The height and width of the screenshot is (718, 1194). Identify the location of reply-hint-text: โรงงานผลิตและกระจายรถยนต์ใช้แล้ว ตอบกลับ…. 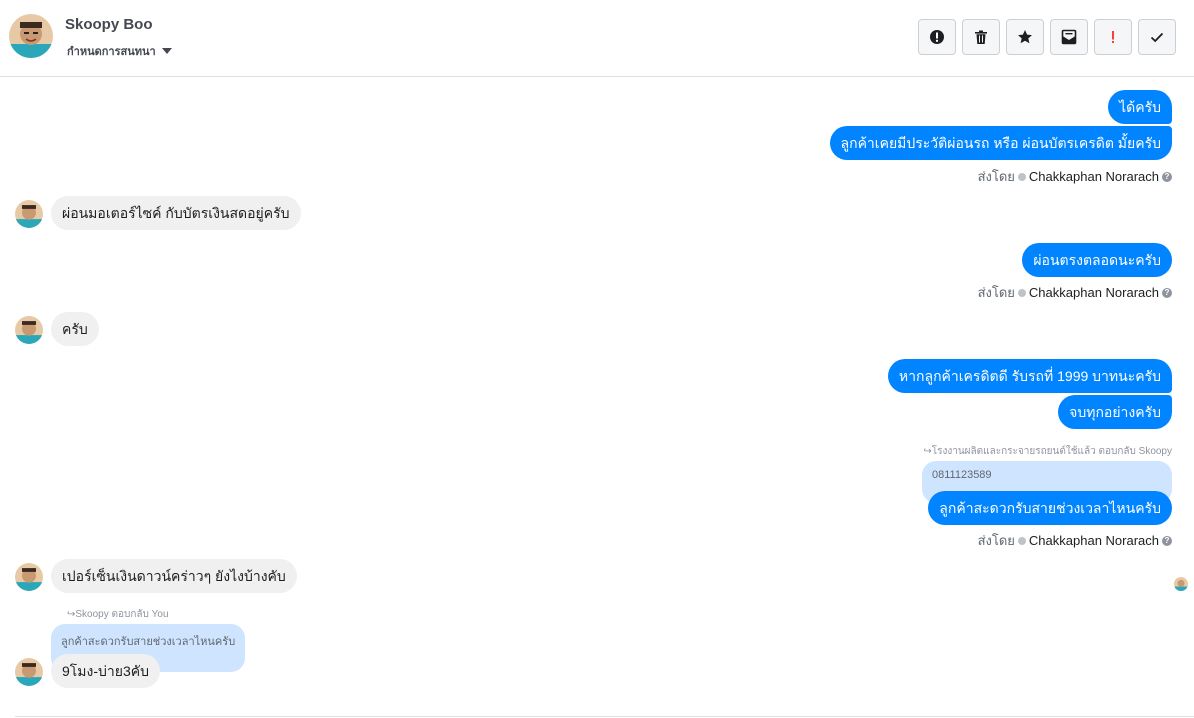
(1051, 451).